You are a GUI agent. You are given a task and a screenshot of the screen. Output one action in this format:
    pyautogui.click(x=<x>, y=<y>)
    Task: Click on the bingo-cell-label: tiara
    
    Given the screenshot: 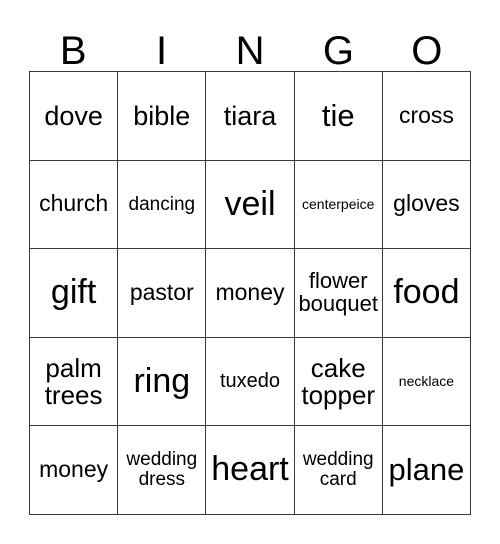 What is the action you would take?
    pyautogui.click(x=250, y=115)
    